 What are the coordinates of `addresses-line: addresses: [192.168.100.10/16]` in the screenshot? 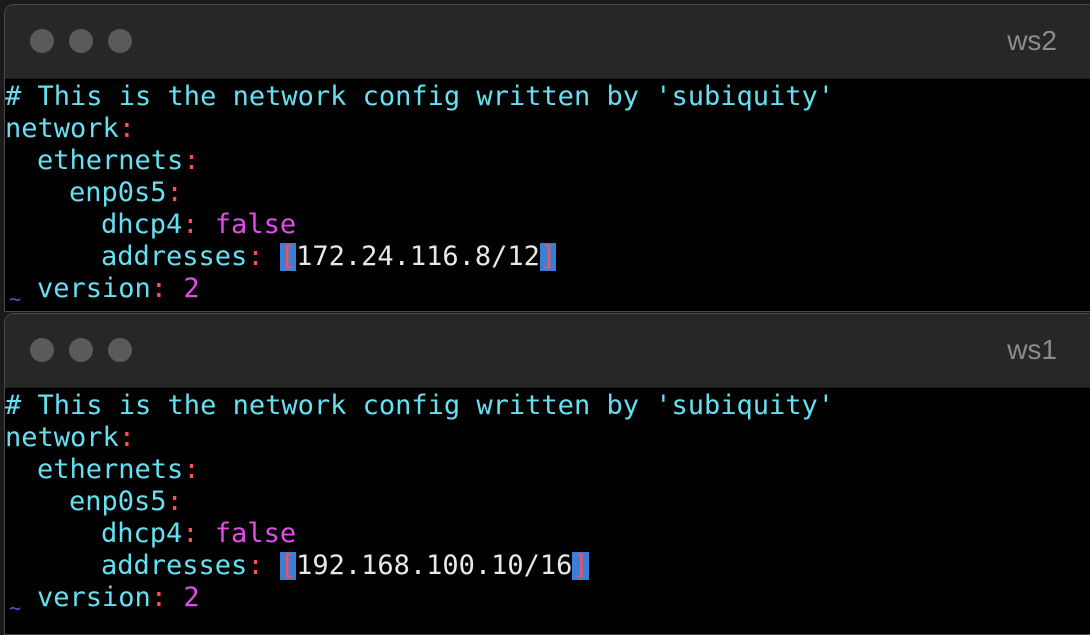 It's located at (547, 566).